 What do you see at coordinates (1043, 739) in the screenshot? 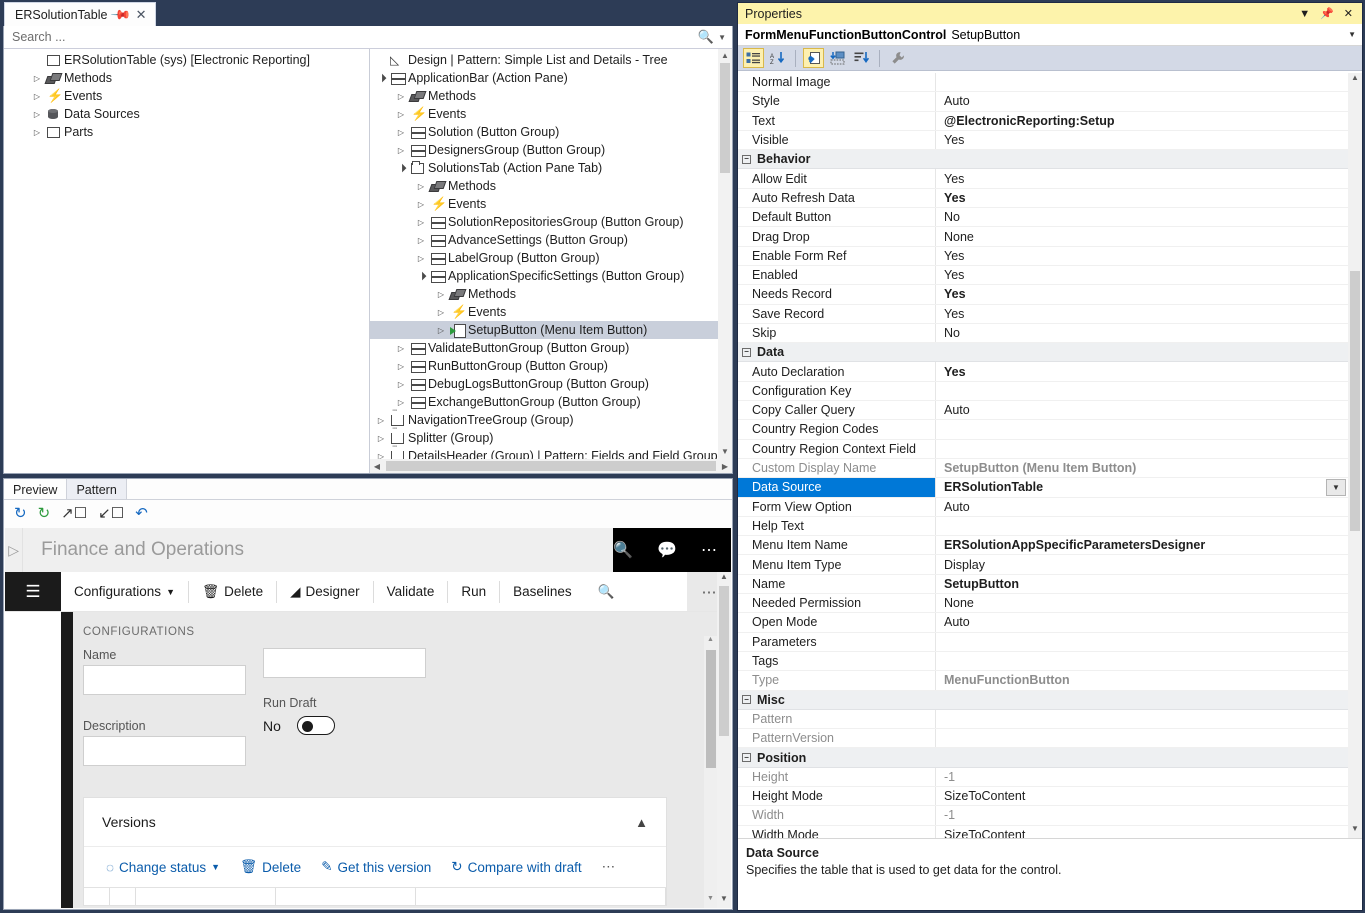
I see `property-row: PatternVersion` at bounding box center [1043, 739].